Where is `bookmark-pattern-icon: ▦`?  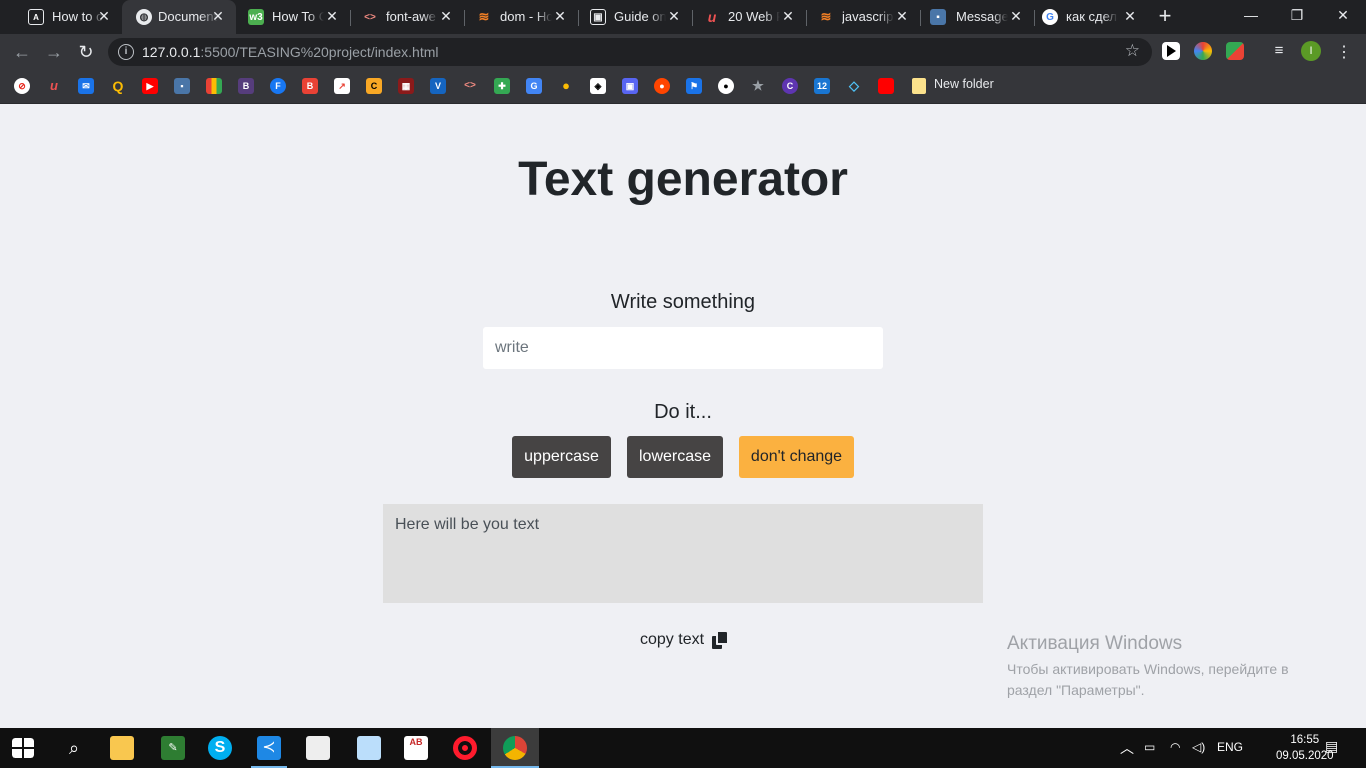
bookmark-pattern-icon: ▦ is located at coordinates (406, 86).